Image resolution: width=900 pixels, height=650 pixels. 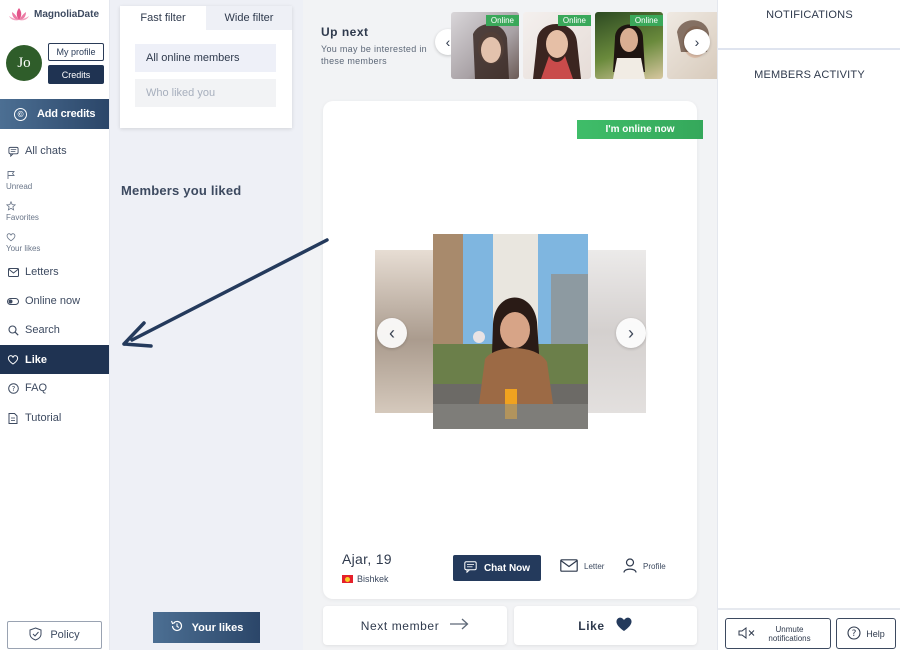 What do you see at coordinates (747, 633) in the screenshot?
I see `speaker-muted-icon` at bounding box center [747, 633].